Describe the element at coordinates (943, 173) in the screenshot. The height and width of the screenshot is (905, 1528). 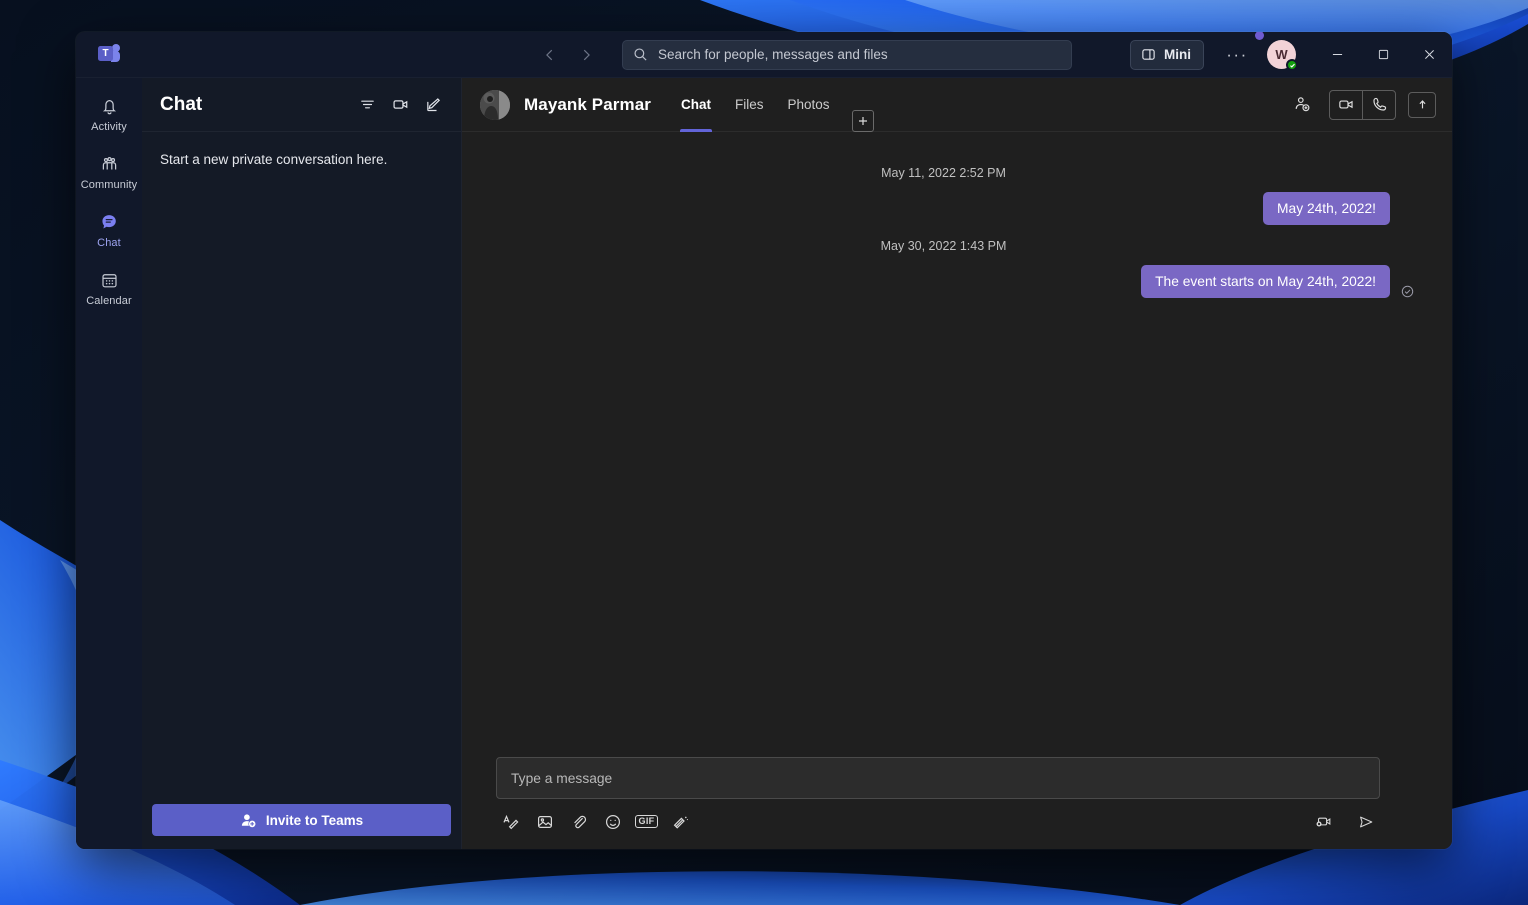
I see `message-timestamp: May 11, 2022 2:52 PM` at that location.